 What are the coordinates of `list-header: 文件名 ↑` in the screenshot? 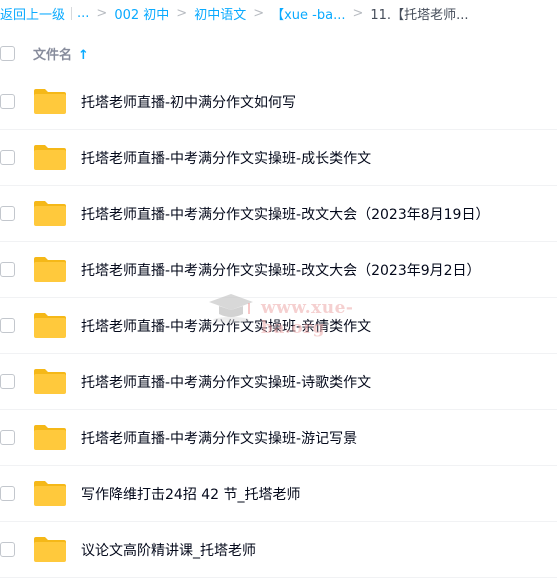 It's located at (278, 53).